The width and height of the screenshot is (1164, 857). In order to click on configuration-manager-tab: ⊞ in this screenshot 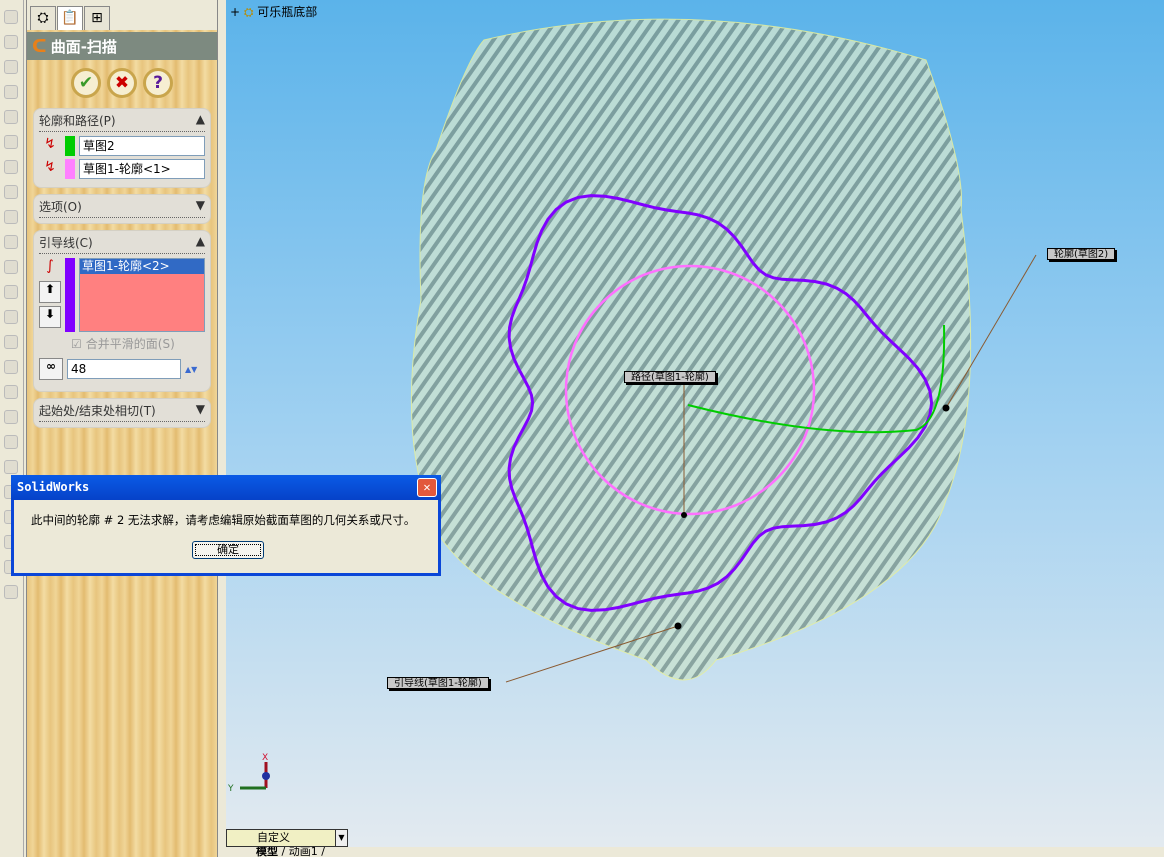, I will do `click(97, 18)`.